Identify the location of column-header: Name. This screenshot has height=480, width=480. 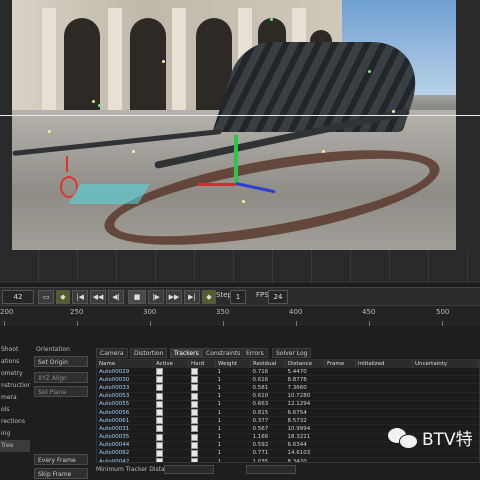
(125, 364).